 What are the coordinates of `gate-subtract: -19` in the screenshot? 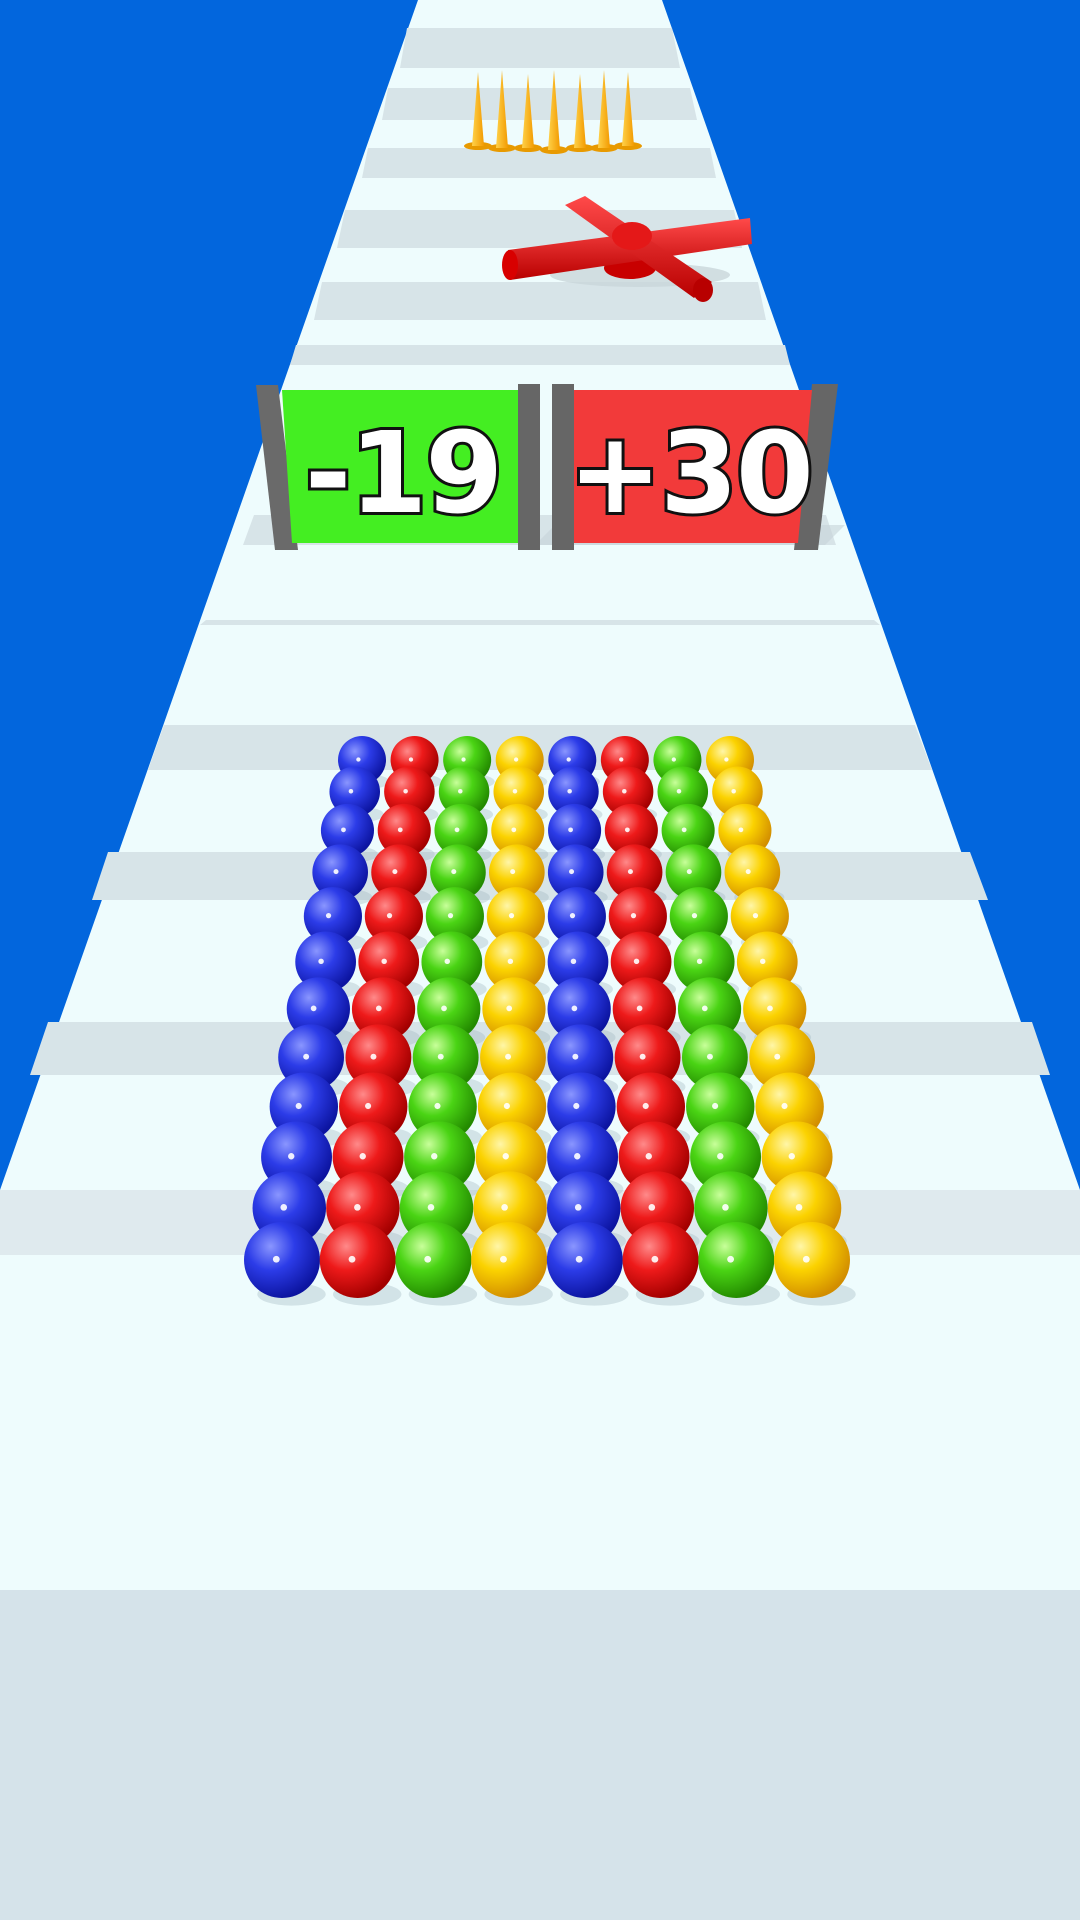 It's located at (400, 466).